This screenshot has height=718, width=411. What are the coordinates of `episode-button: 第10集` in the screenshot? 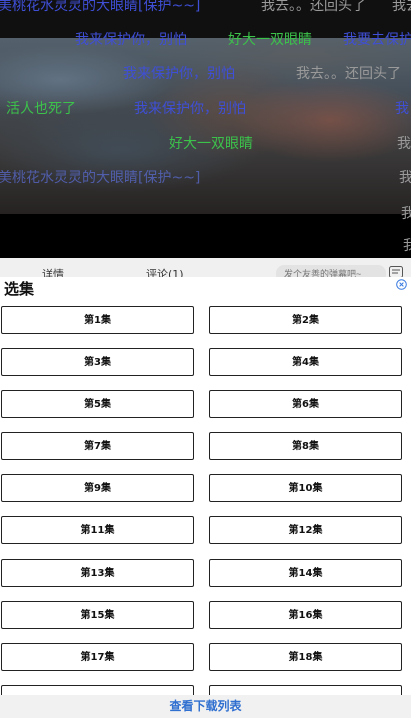 It's located at (305, 488).